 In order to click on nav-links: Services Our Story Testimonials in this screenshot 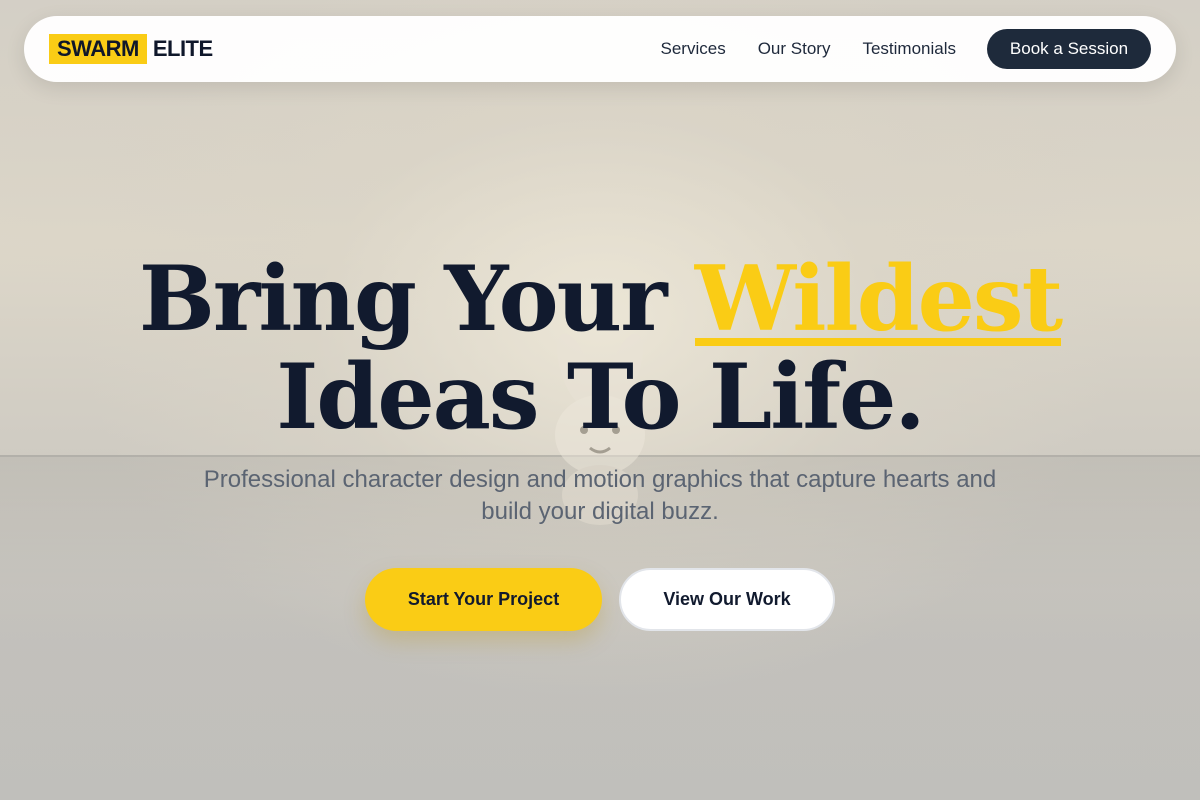, I will do `click(808, 49)`.